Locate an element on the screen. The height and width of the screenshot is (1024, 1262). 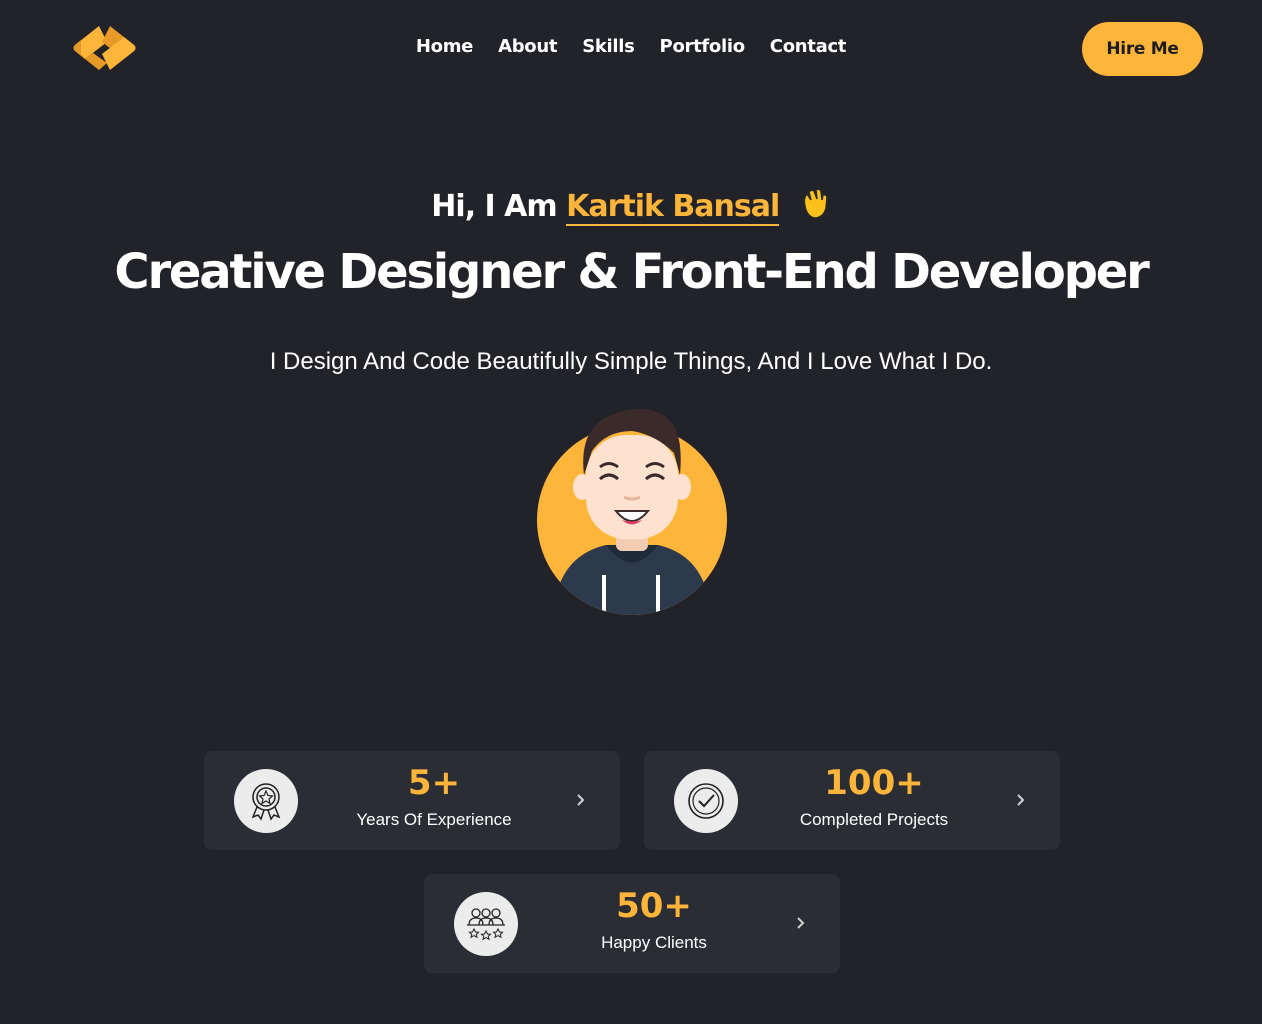
nav-portfolio: Portfolio is located at coordinates (703, 46).